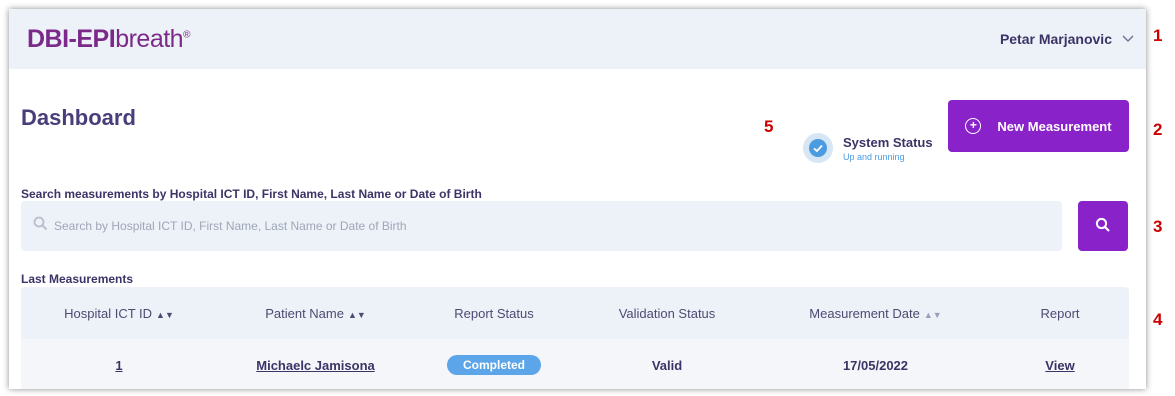  Describe the element at coordinates (888, 142) in the screenshot. I see `system-status-title: System Status` at that location.